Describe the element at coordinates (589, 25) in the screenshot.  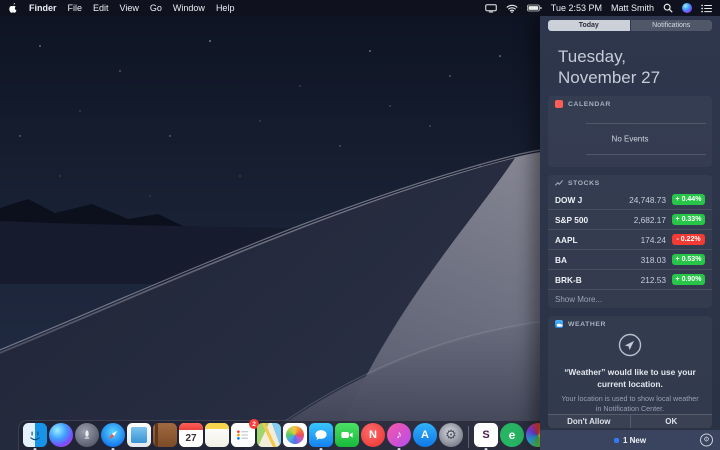
I see `tab-today: Today` at that location.